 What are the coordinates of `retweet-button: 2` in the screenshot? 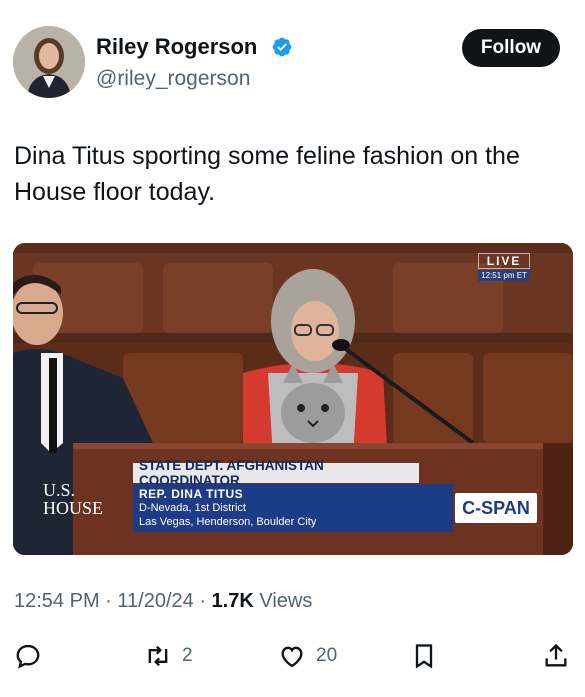 It's located at (168, 656).